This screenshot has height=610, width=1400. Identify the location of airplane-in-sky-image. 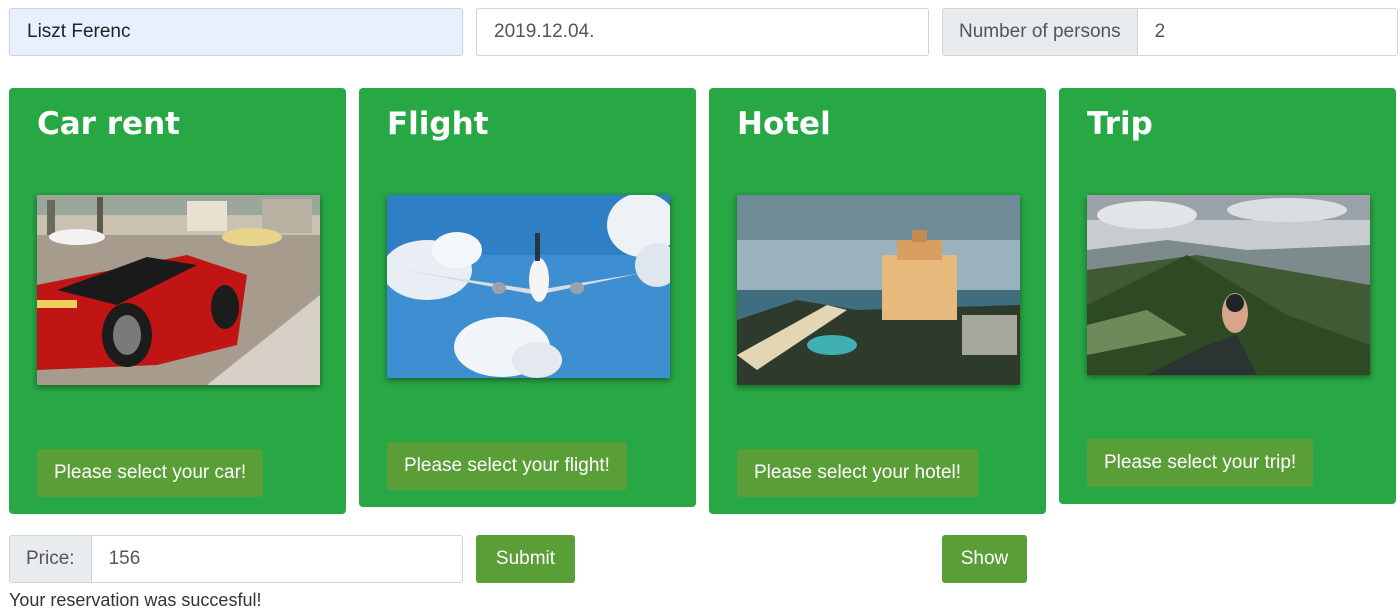
(528, 286).